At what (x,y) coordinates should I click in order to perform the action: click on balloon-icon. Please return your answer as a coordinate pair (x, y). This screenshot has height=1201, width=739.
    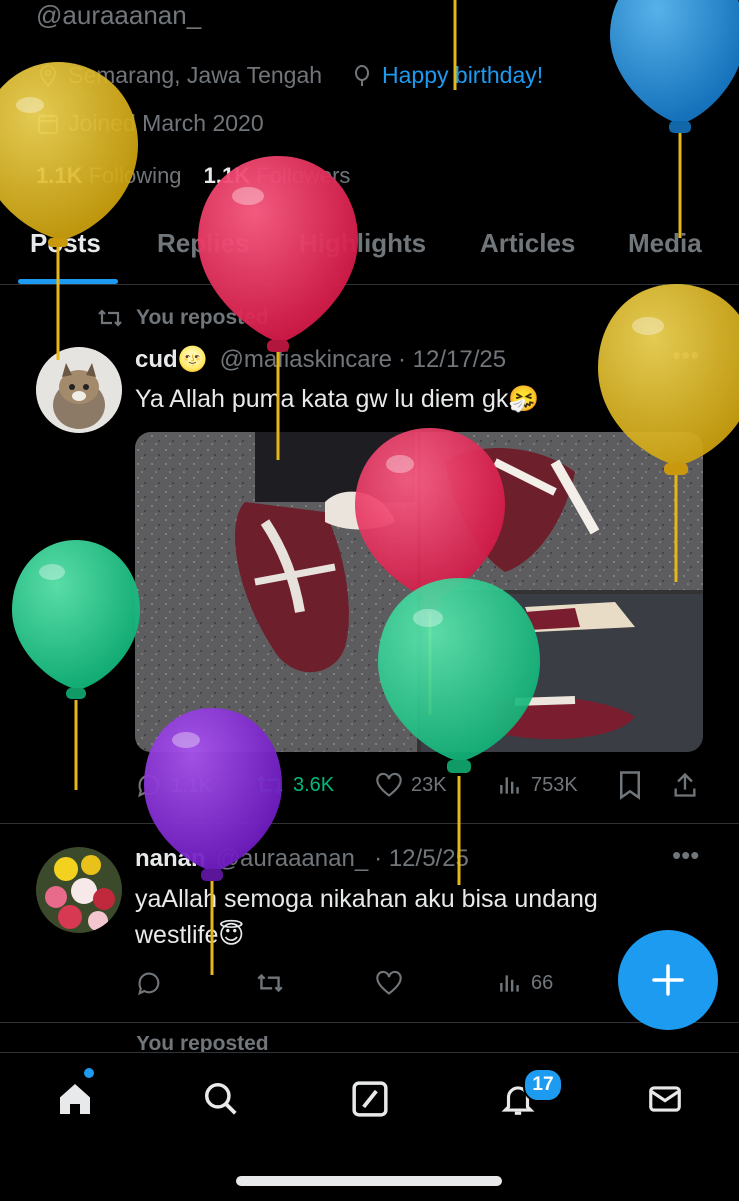
    Looking at the image, I should click on (362, 75).